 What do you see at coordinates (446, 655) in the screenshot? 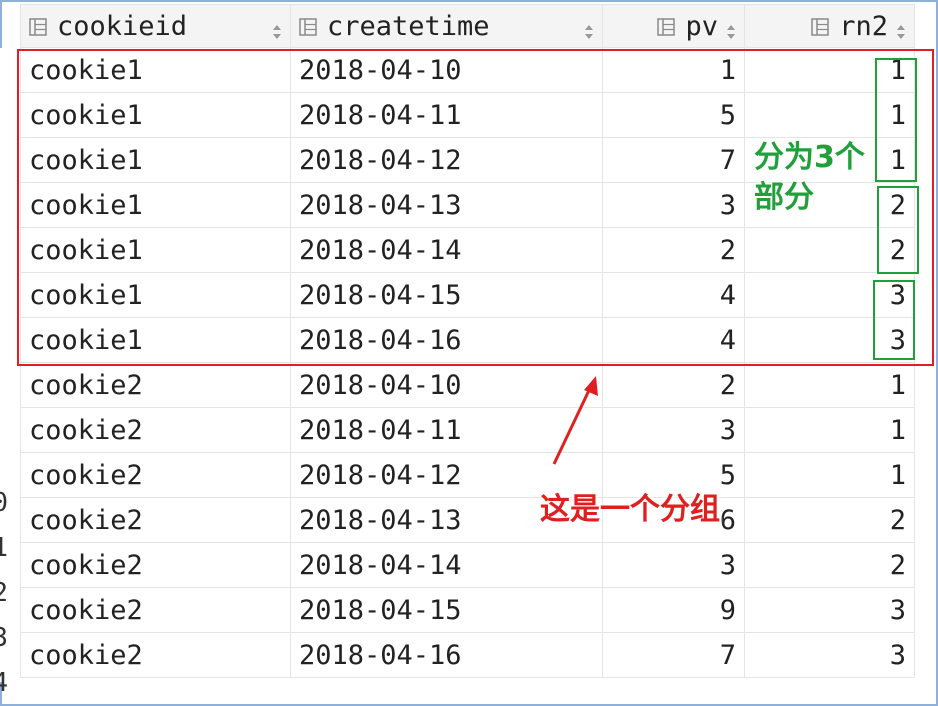
I see `cell-createtime: 2018-04-16` at bounding box center [446, 655].